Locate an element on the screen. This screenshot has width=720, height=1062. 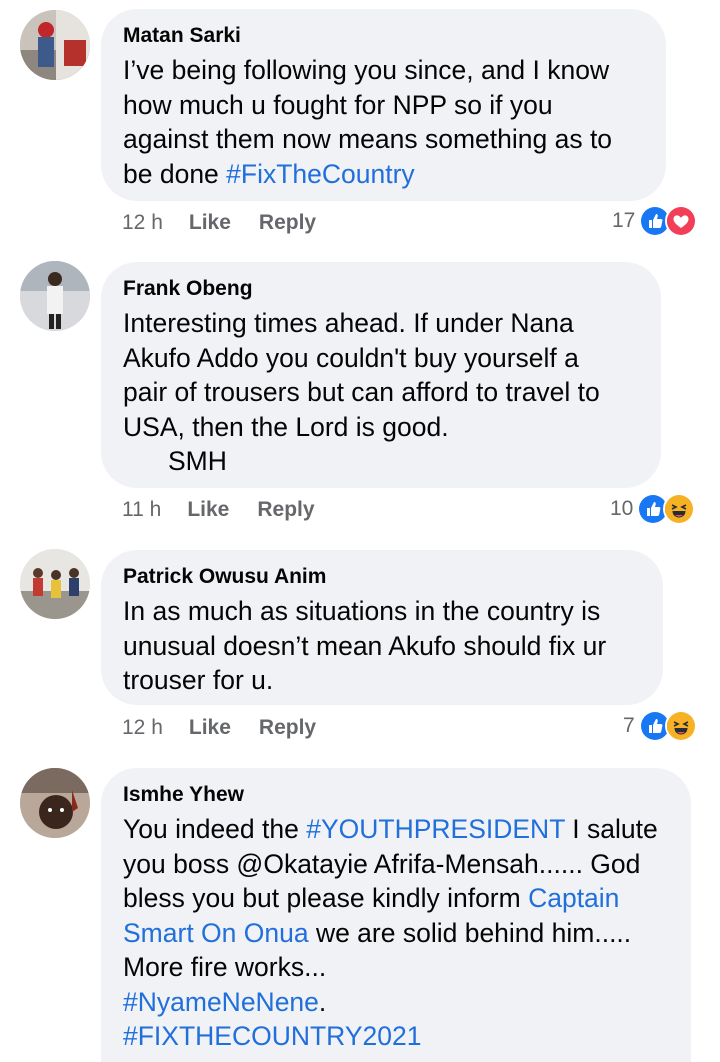
comment-line-text: You indeed the is located at coordinates (215, 829).